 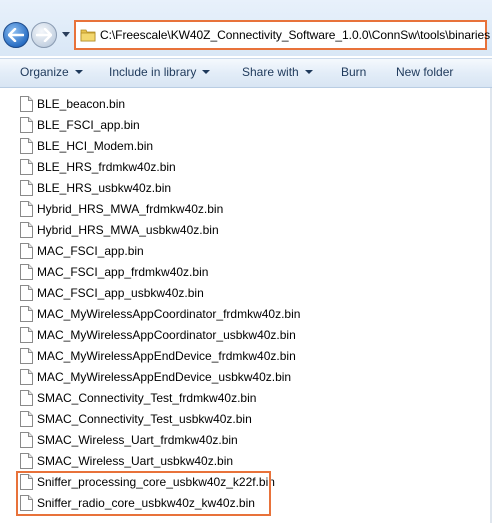 What do you see at coordinates (88, 35) in the screenshot?
I see `folder-icon` at bounding box center [88, 35].